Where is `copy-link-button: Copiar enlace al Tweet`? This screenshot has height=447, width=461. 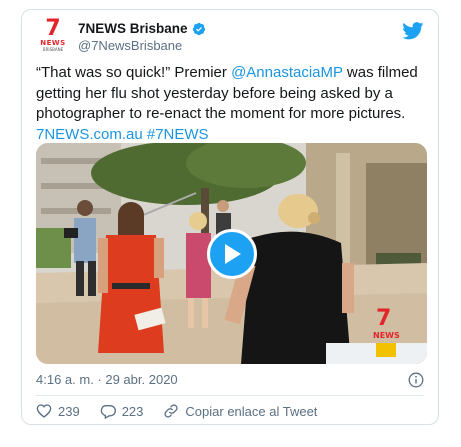
copy-link-button: Copiar enlace al Tweet is located at coordinates (240, 411).